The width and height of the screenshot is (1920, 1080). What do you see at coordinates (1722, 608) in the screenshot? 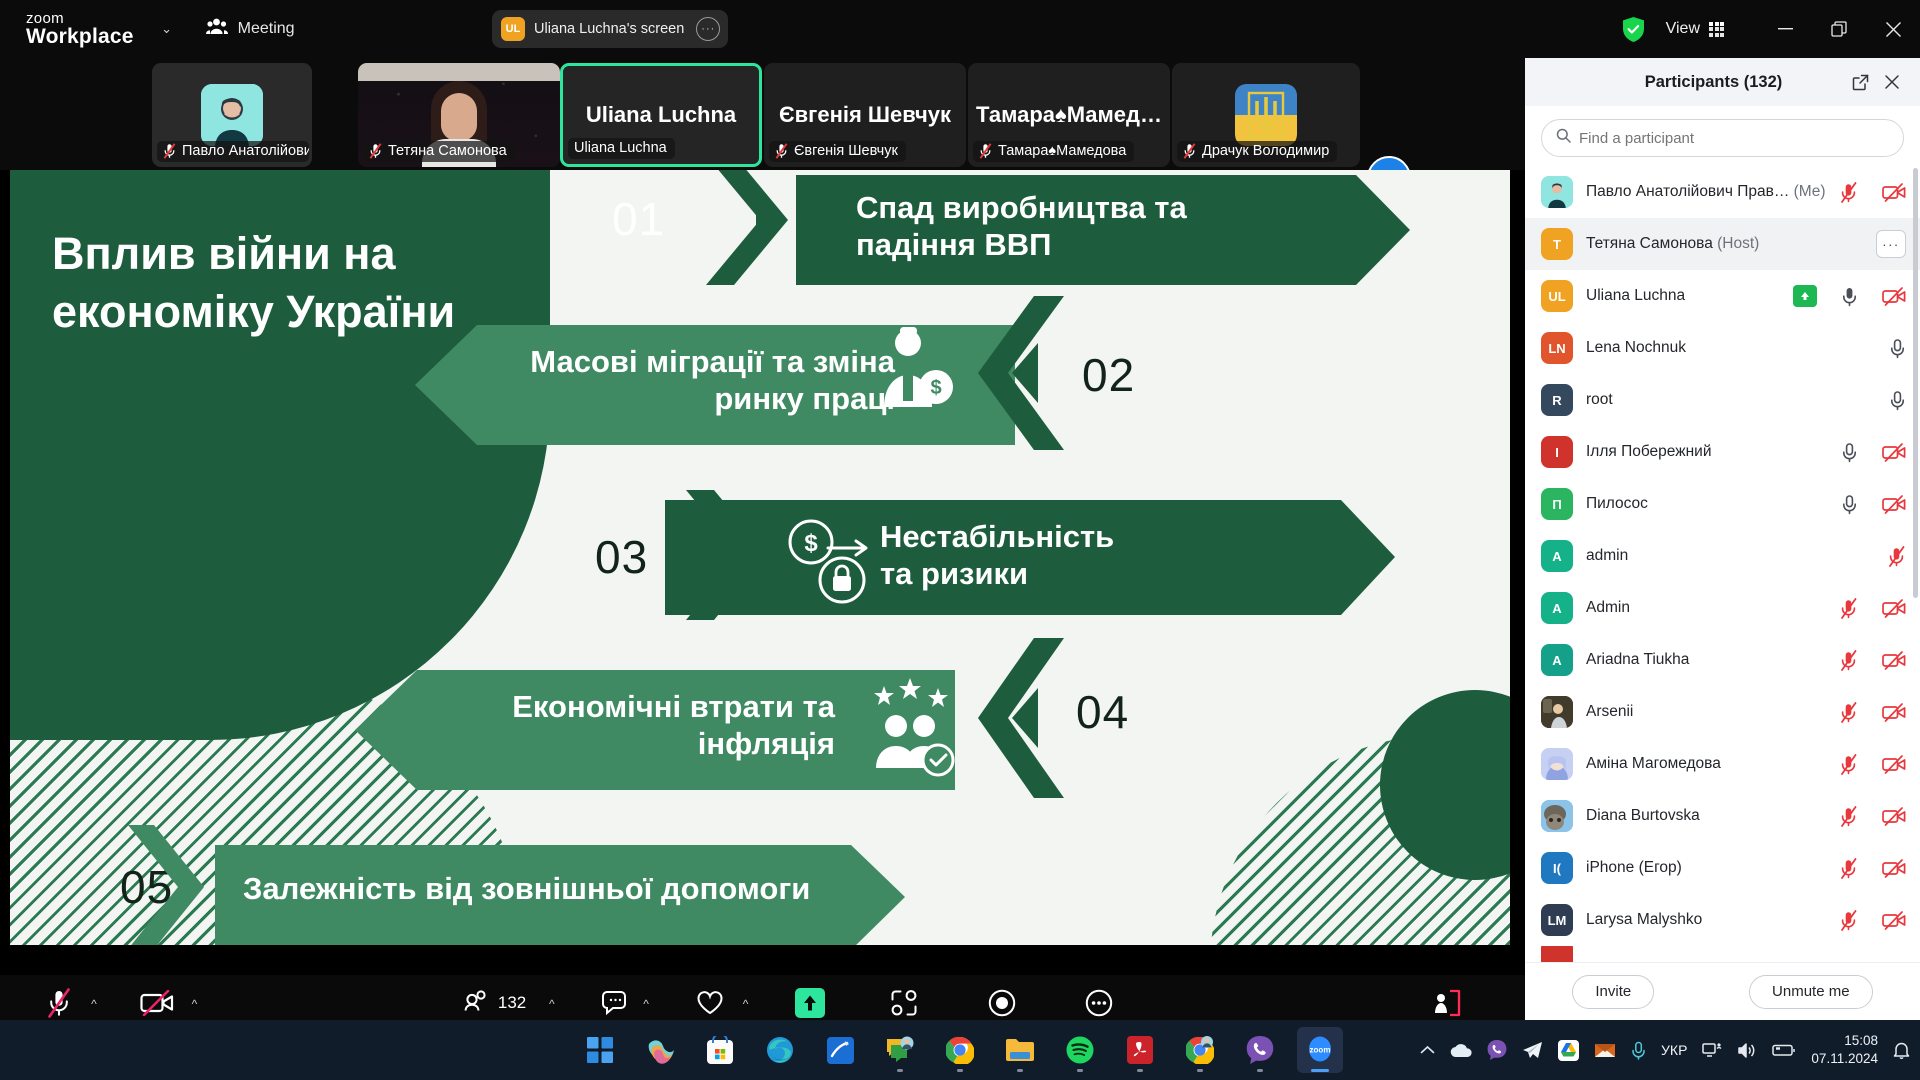
I see `participant-row-8: A Admin` at bounding box center [1722, 608].